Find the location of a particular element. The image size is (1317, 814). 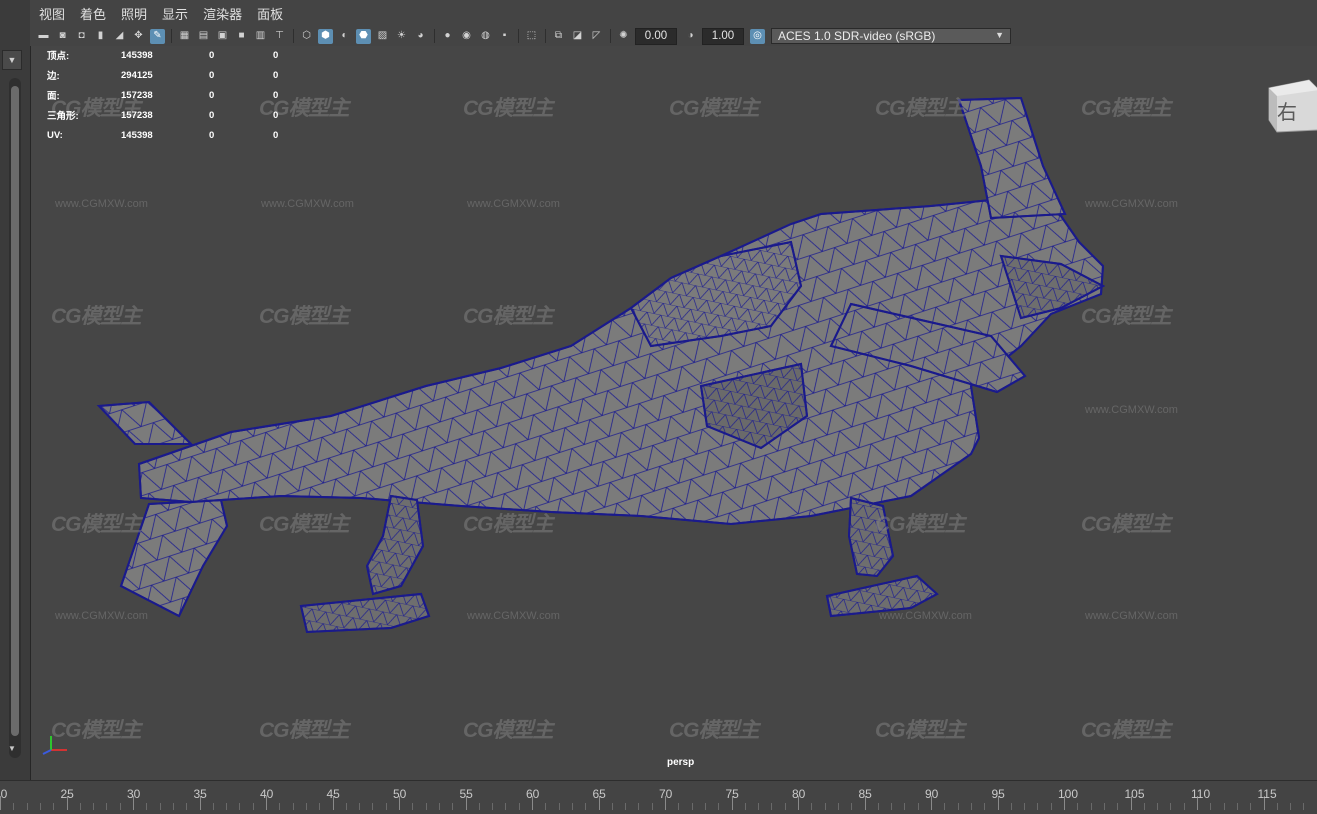

camera-attributes-icon: ◘ is located at coordinates (81, 36).